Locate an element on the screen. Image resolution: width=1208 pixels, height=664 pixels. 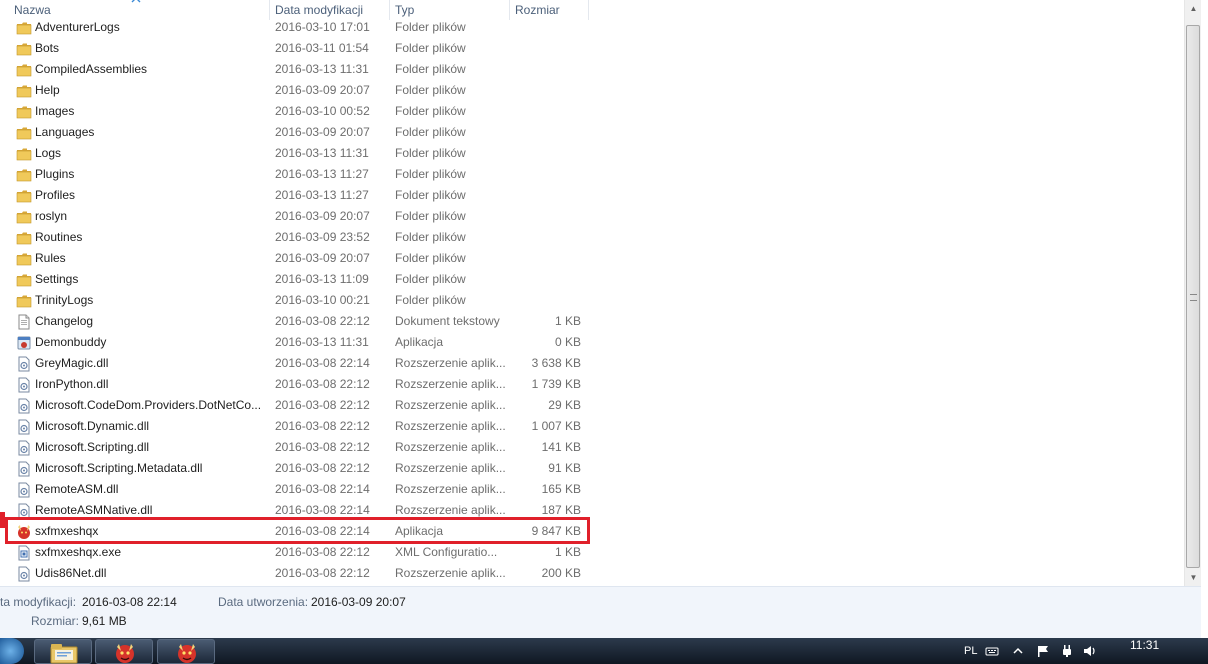
scroll-down-button: ▼ is located at coordinates (1193, 577).